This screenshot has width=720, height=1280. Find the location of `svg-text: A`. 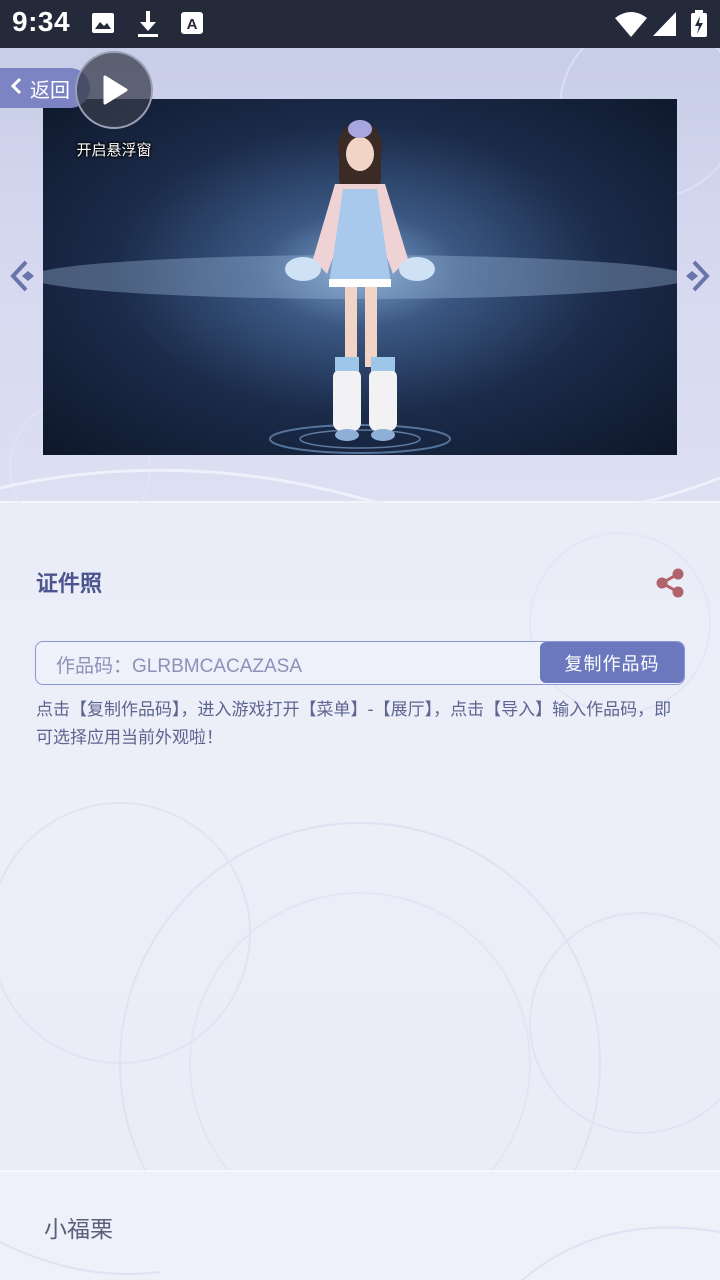

svg-text: A is located at coordinates (192, 24).